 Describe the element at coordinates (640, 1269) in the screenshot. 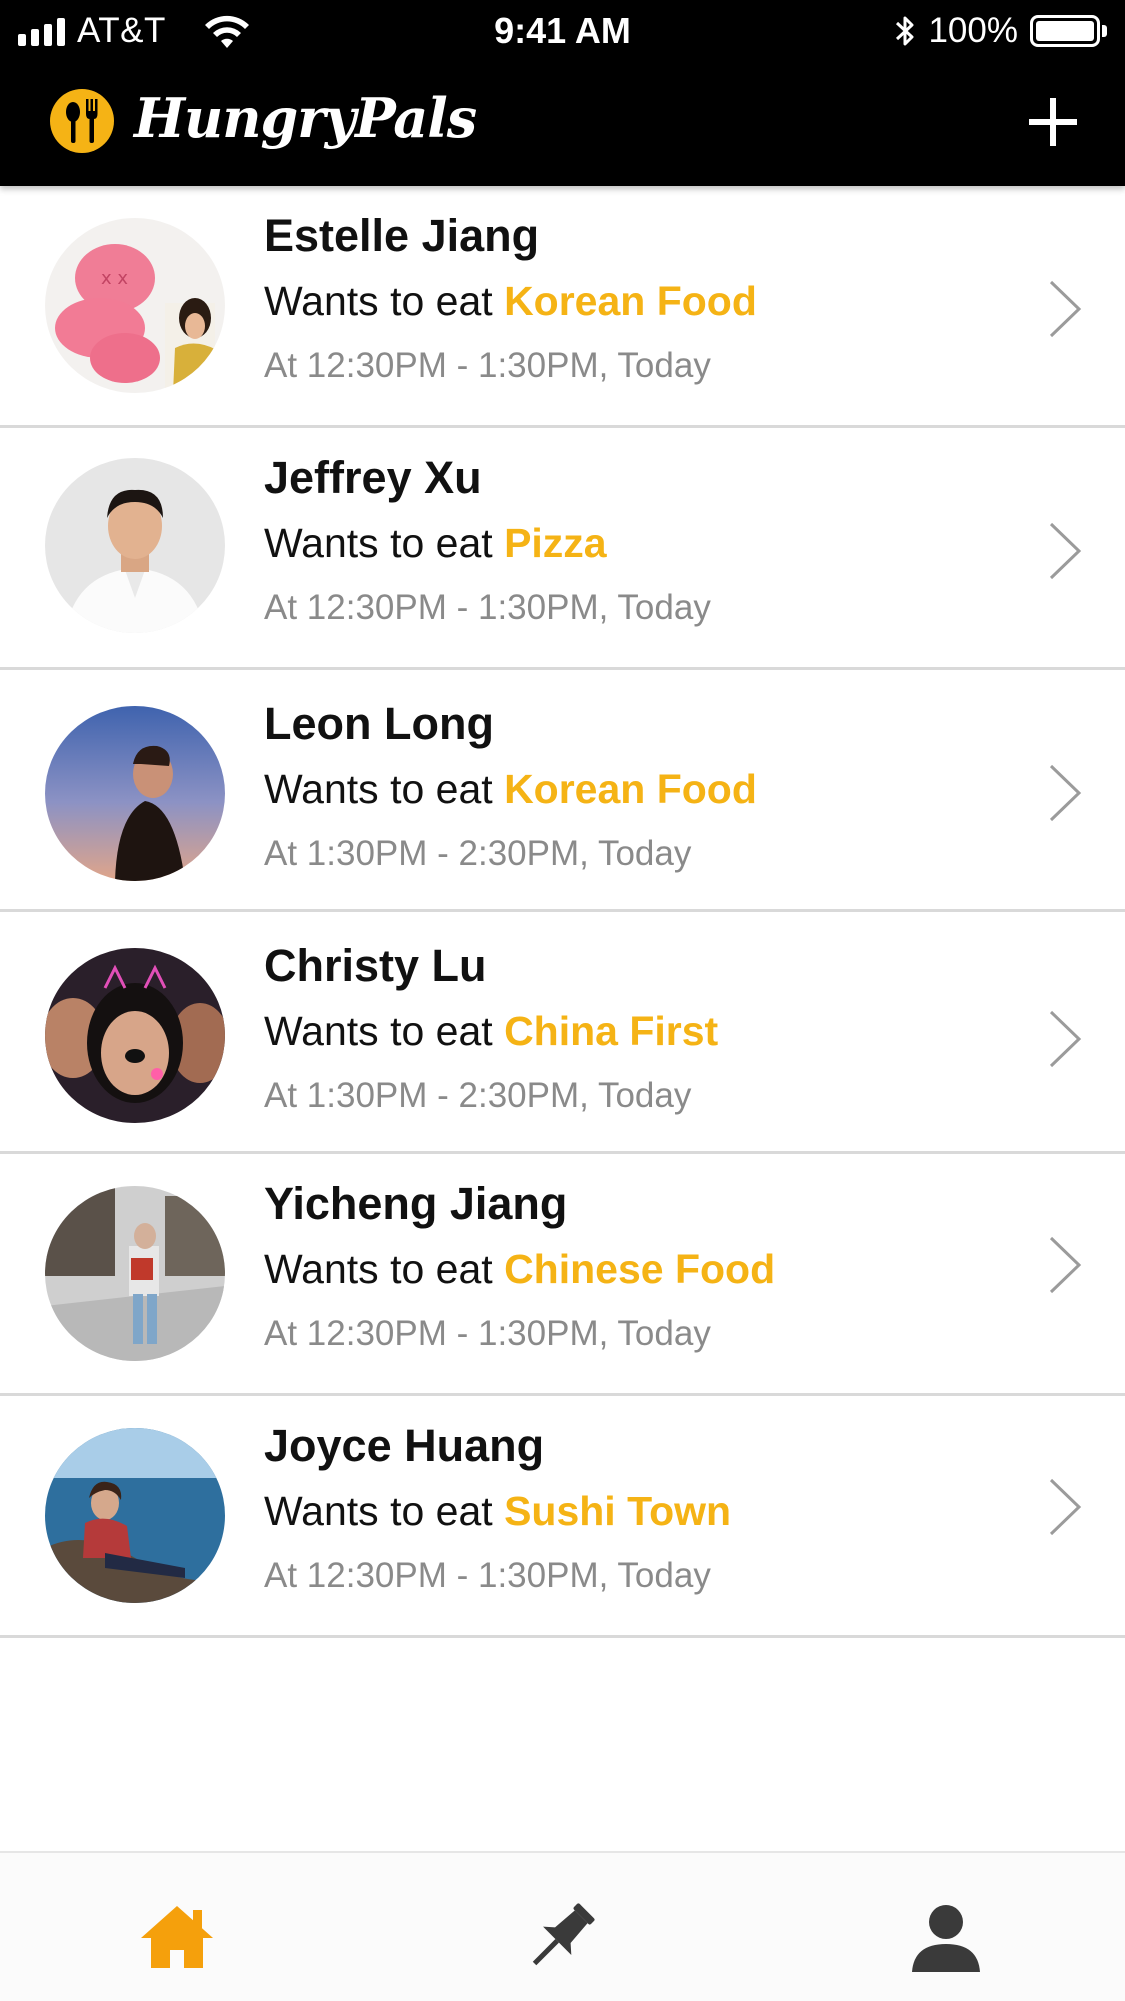

I see `food-name: Chinese Food` at that location.